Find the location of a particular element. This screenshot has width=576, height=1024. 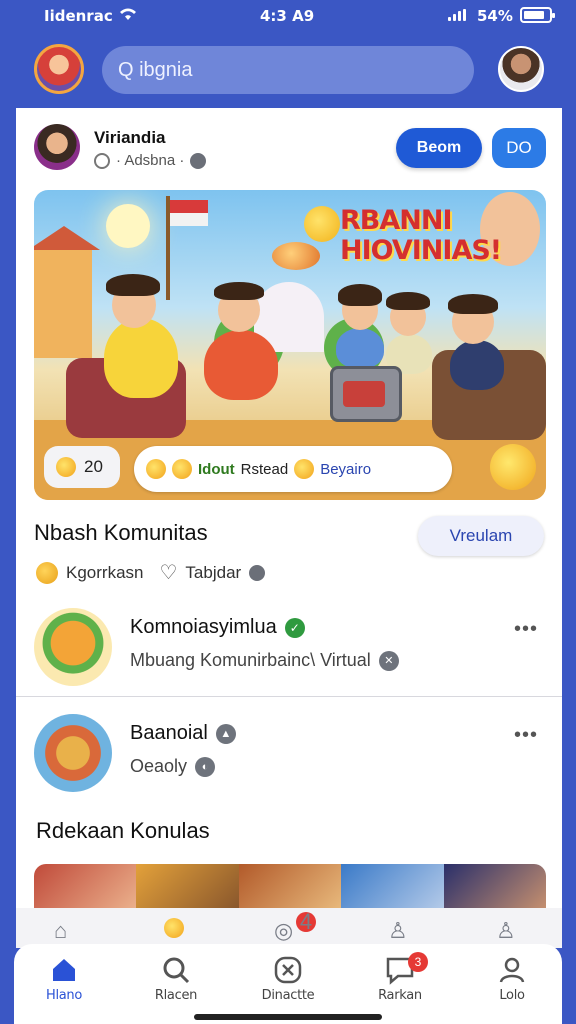

verified-icon: ✓ is located at coordinates (294, 627).